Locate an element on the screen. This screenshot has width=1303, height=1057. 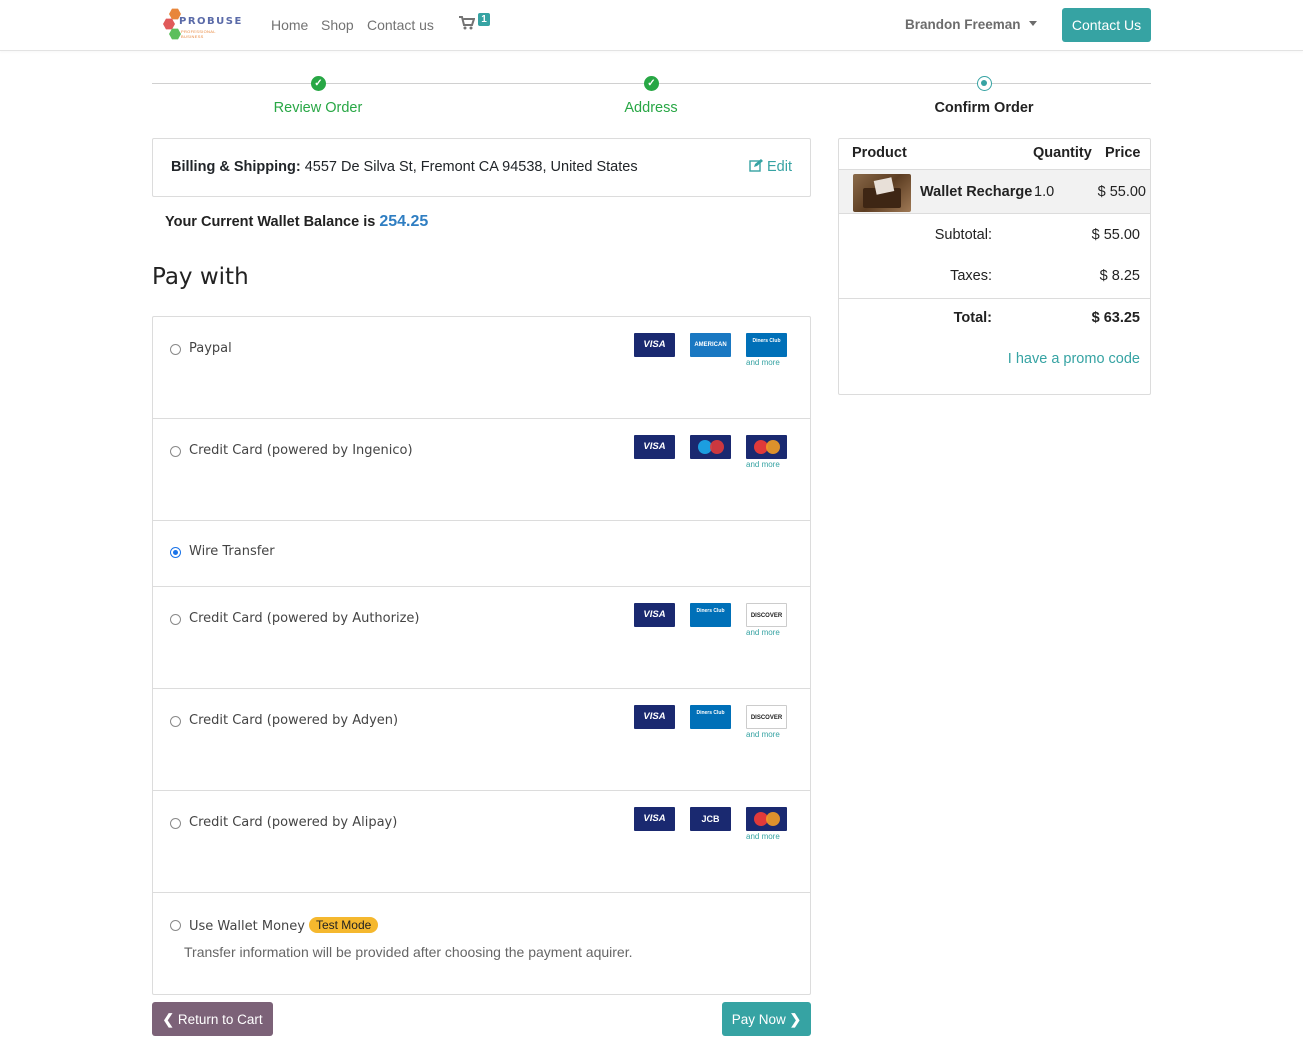
wallet-balance-value: 254.25 is located at coordinates (404, 221).